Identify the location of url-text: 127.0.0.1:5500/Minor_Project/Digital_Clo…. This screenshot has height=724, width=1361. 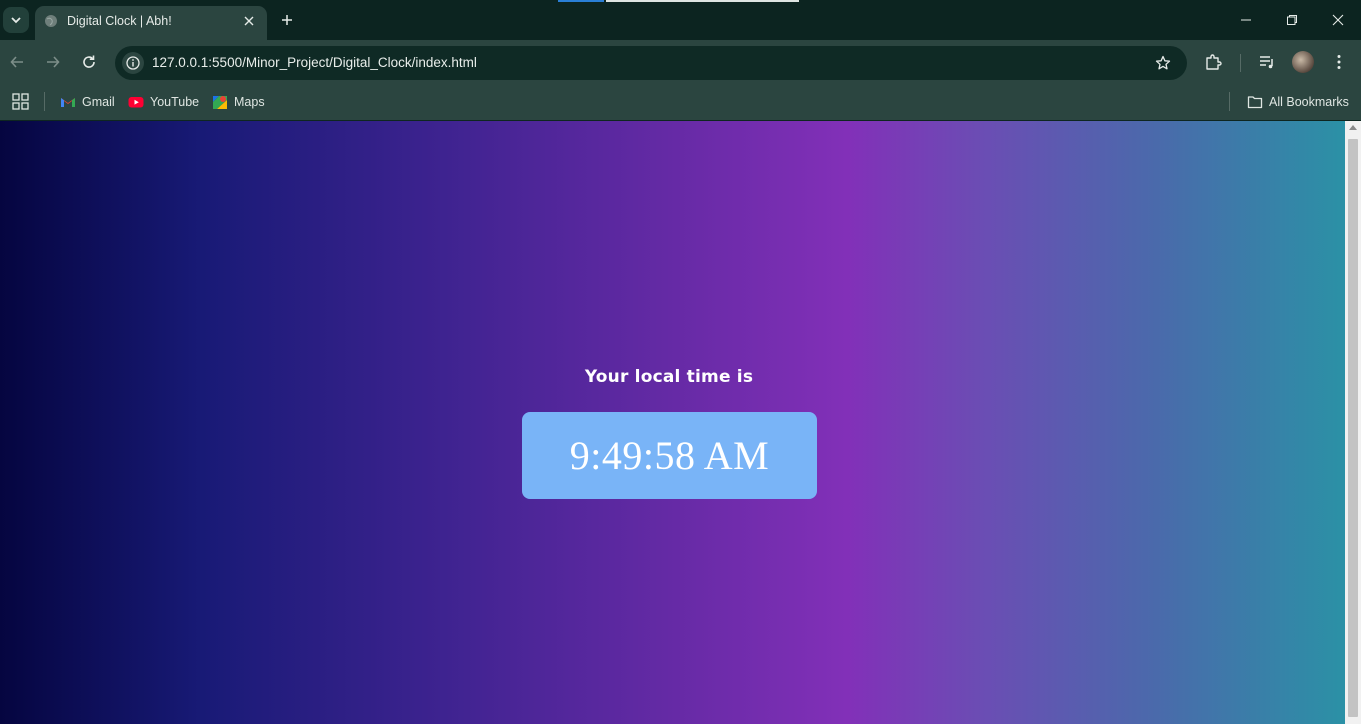
(314, 62).